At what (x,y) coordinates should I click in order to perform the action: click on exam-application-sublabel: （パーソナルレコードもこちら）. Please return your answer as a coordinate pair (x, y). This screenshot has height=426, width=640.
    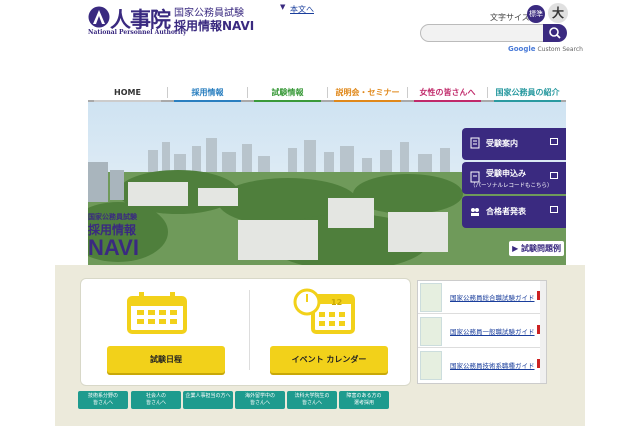
    Looking at the image, I should click on (511, 186).